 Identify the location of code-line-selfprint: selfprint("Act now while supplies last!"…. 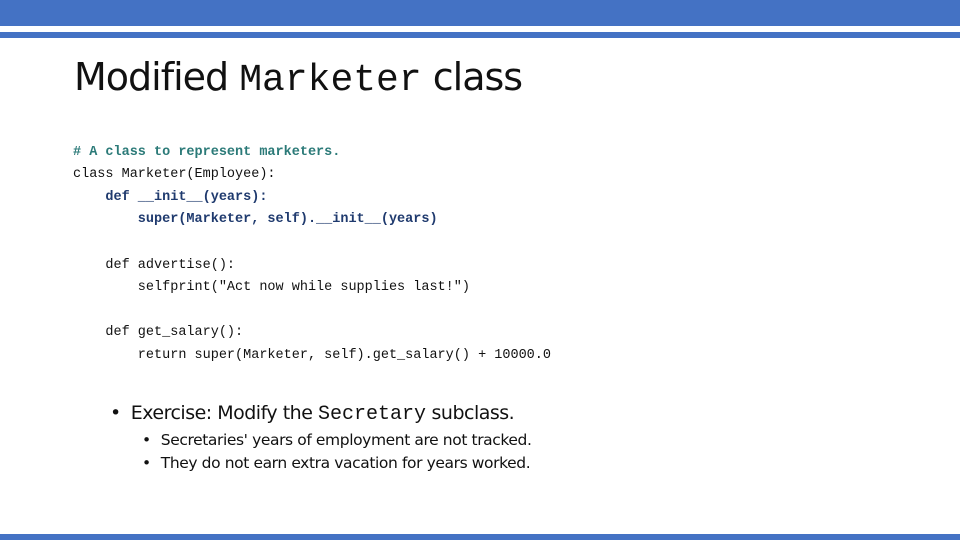
(271, 287).